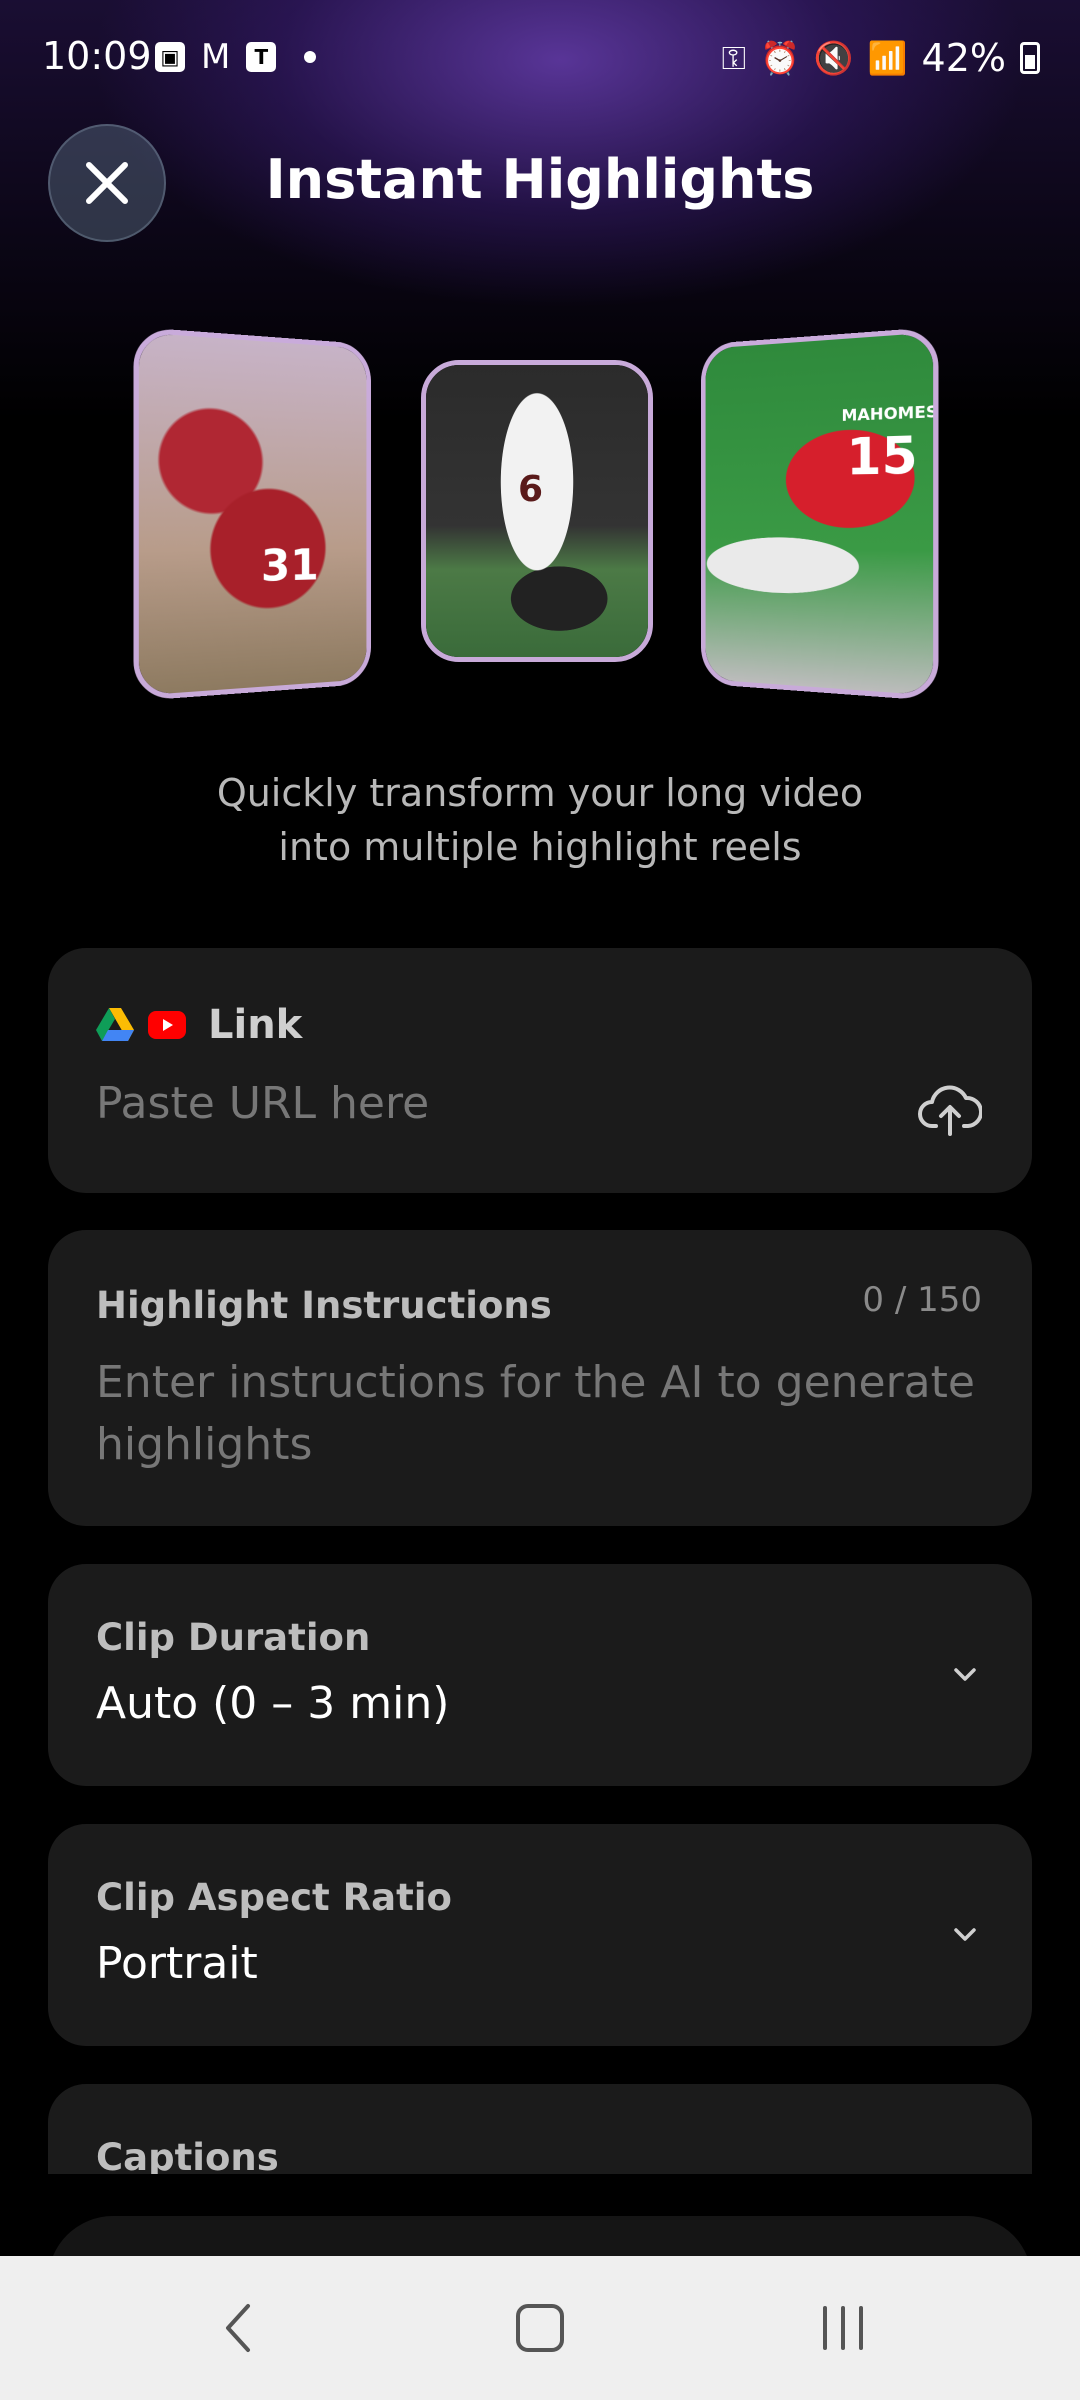 The height and width of the screenshot is (2400, 1080). Describe the element at coordinates (1030, 58) in the screenshot. I see `battery-icon` at that location.